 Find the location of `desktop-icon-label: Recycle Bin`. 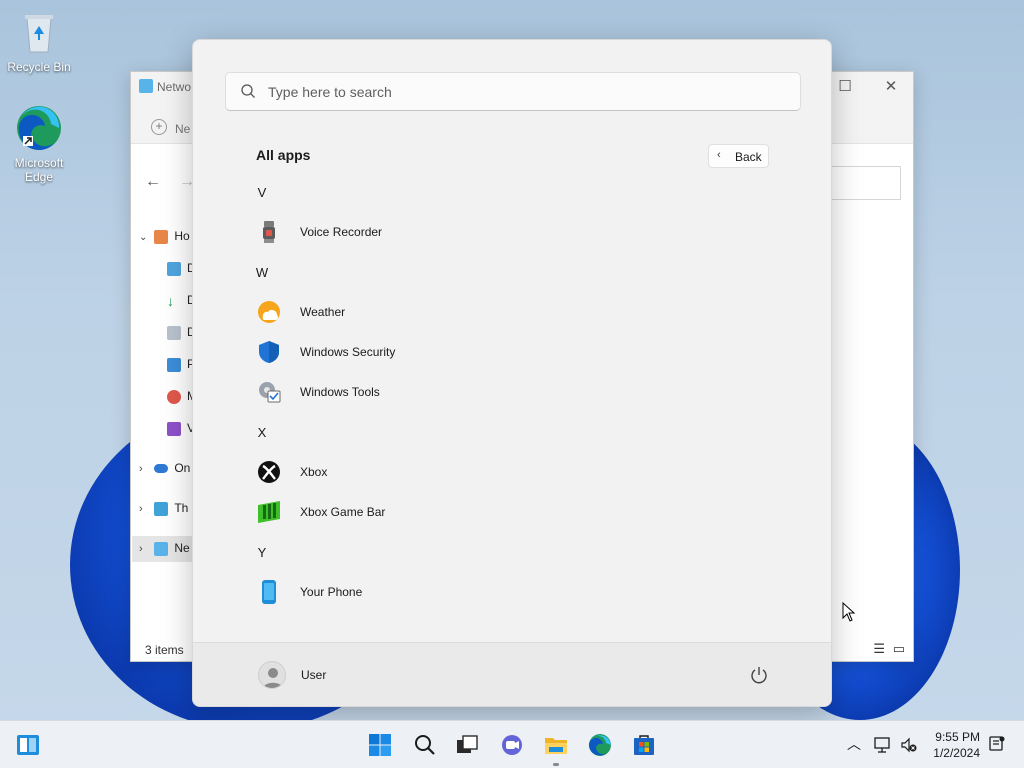

desktop-icon-label: Recycle Bin is located at coordinates (39, 67).